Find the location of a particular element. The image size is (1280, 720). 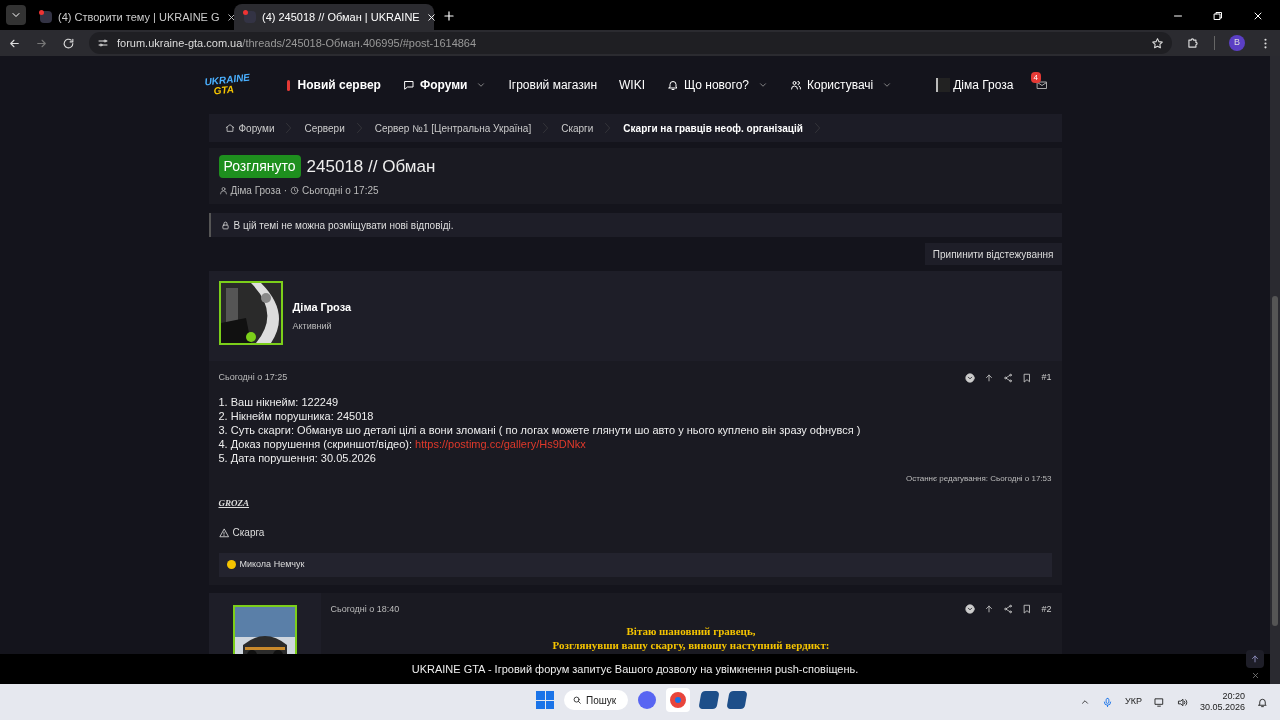

thread-title: 245018 // Обман is located at coordinates (371, 166).